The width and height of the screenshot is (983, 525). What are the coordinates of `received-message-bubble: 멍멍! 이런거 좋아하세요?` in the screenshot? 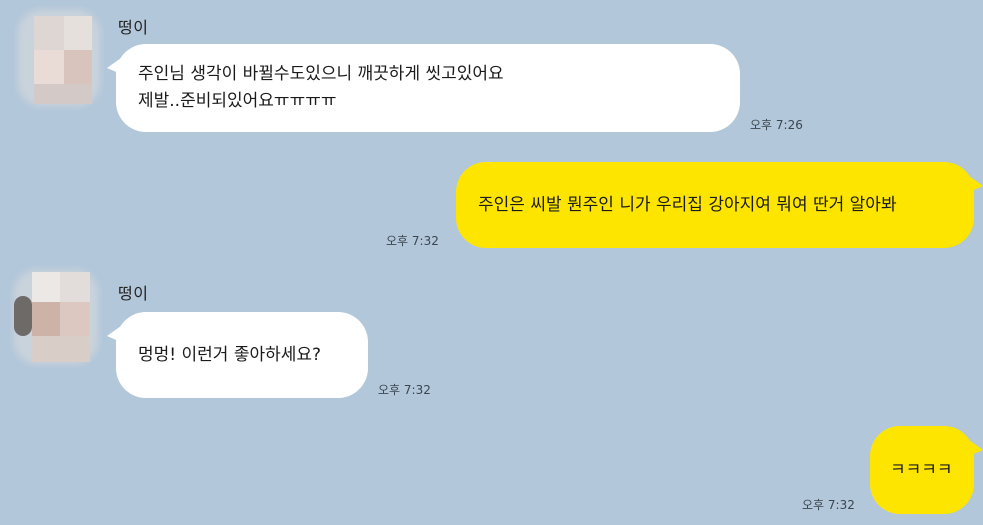 It's located at (237, 355).